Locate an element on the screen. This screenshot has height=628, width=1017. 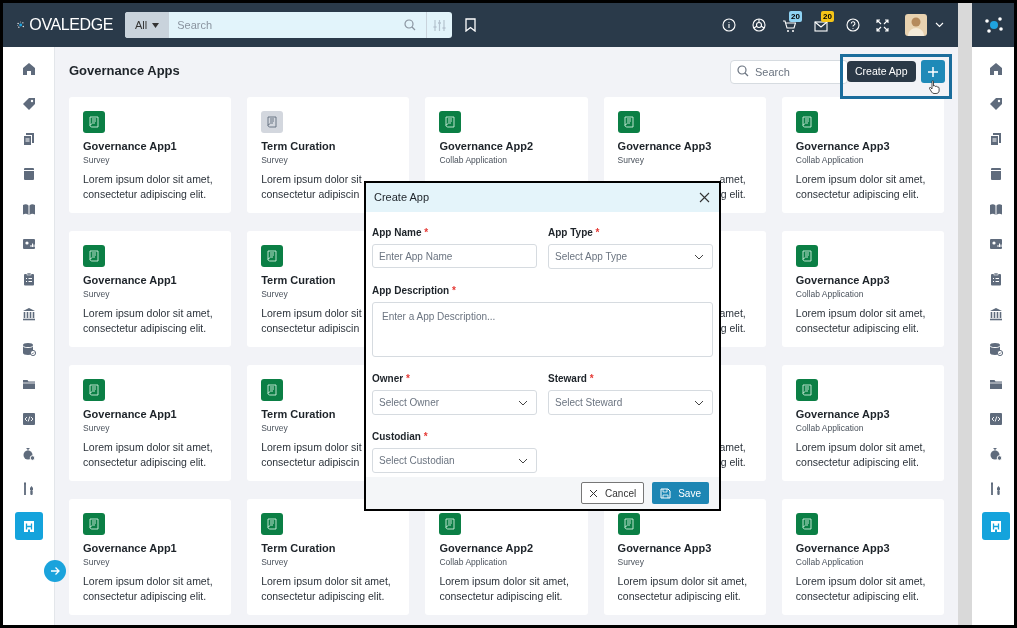
scope-dropdown: All is located at coordinates (147, 25).